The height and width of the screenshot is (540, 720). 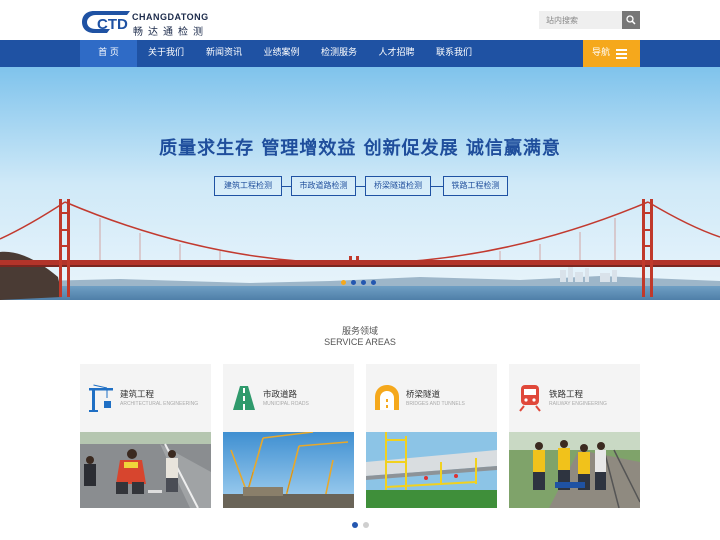 What do you see at coordinates (112, 24) in the screenshot?
I see `logo-mark-text: CTD` at bounding box center [112, 24].